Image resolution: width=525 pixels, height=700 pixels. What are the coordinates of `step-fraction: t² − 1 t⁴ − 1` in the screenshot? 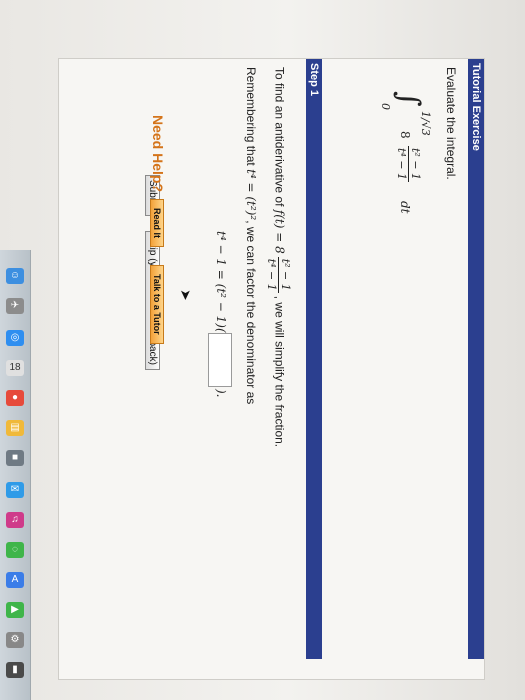 It's located at (278, 274).